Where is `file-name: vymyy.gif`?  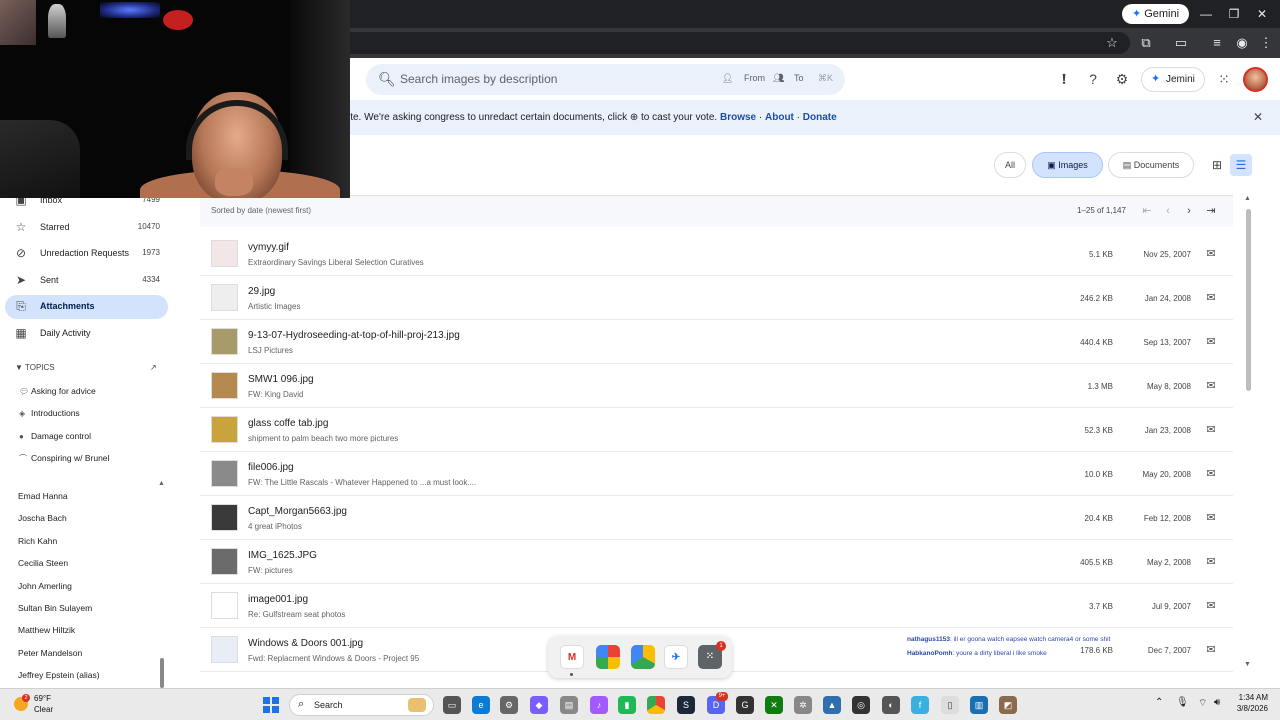
file-name: vymyy.gif is located at coordinates (268, 247).